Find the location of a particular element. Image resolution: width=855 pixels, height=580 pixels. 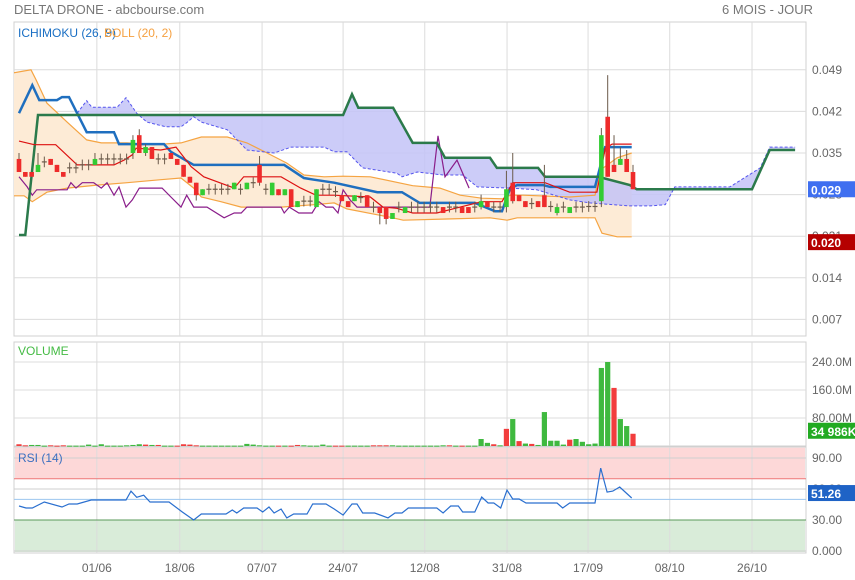

x-tick-label: 01/06 is located at coordinates (97, 568).